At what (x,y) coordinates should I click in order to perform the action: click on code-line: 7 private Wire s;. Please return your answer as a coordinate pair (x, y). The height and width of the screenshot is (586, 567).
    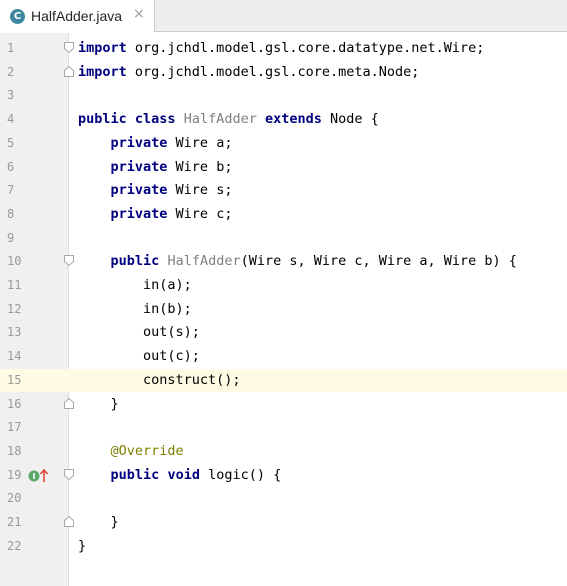
    Looking at the image, I should click on (283, 191).